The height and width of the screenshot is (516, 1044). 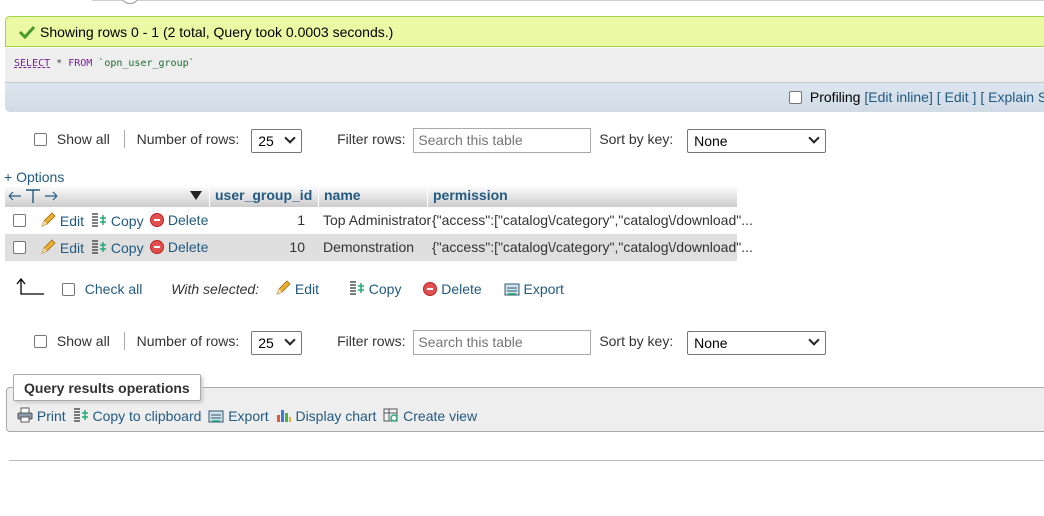 I want to click on cell-name: Top Administrator, so click(x=377, y=220).